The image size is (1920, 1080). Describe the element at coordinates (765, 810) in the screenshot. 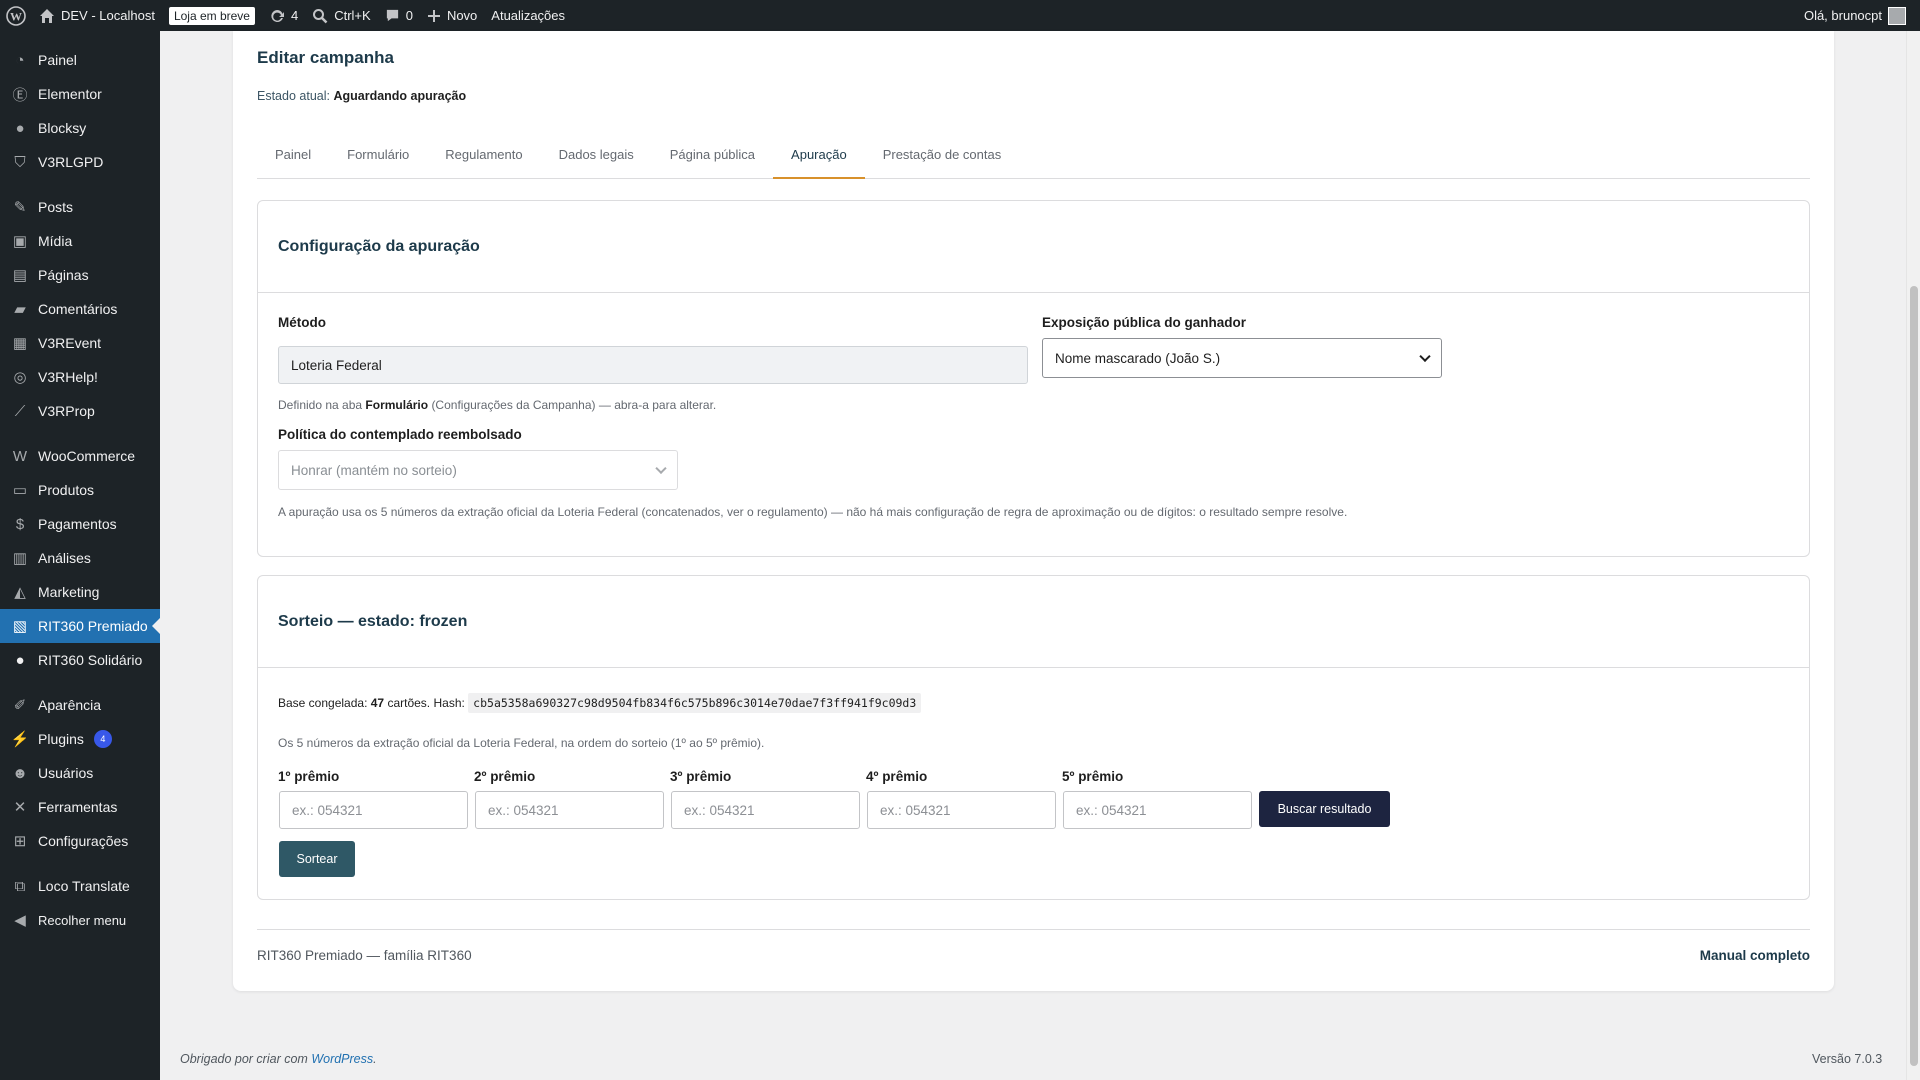

I see `prize-3-input` at that location.